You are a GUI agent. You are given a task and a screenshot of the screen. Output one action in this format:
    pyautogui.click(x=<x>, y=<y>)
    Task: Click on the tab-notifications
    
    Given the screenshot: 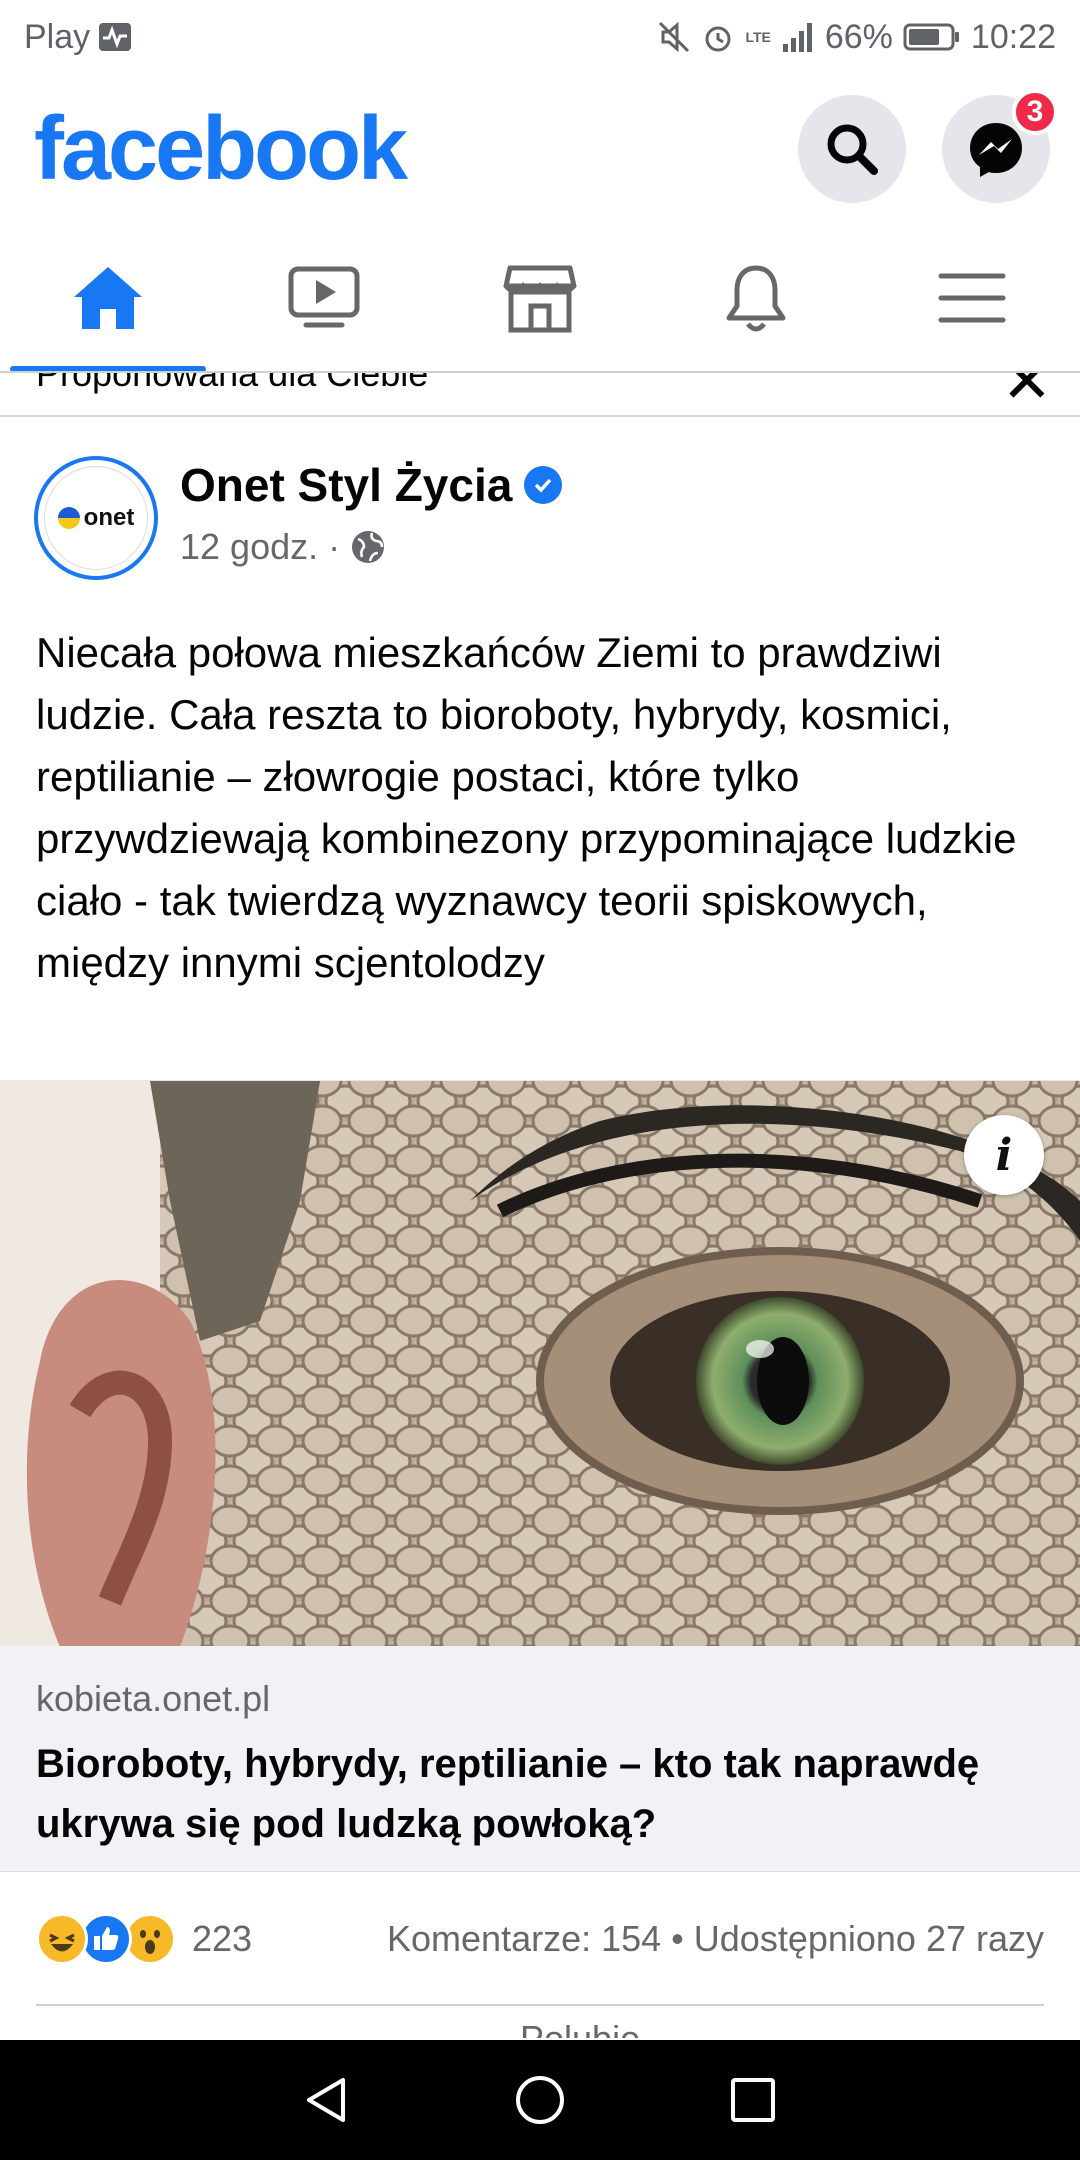 What is the action you would take?
    pyautogui.click(x=756, y=298)
    